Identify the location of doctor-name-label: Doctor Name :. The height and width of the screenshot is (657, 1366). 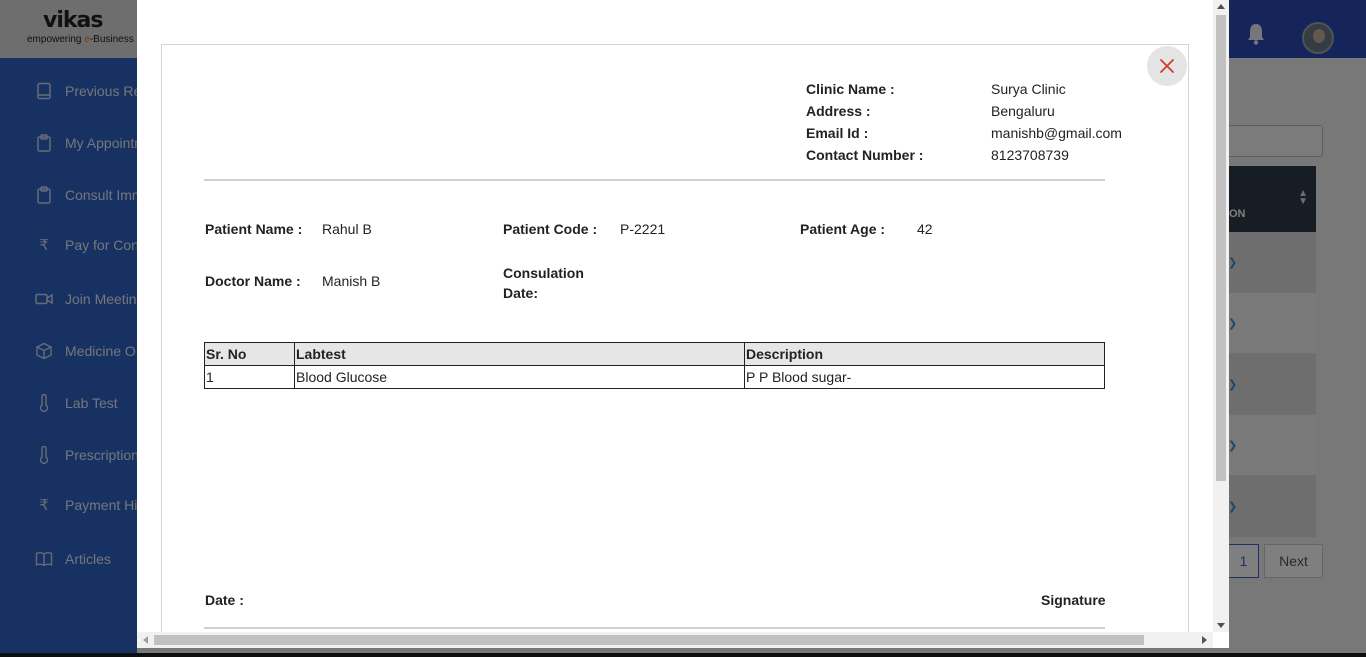
(253, 281).